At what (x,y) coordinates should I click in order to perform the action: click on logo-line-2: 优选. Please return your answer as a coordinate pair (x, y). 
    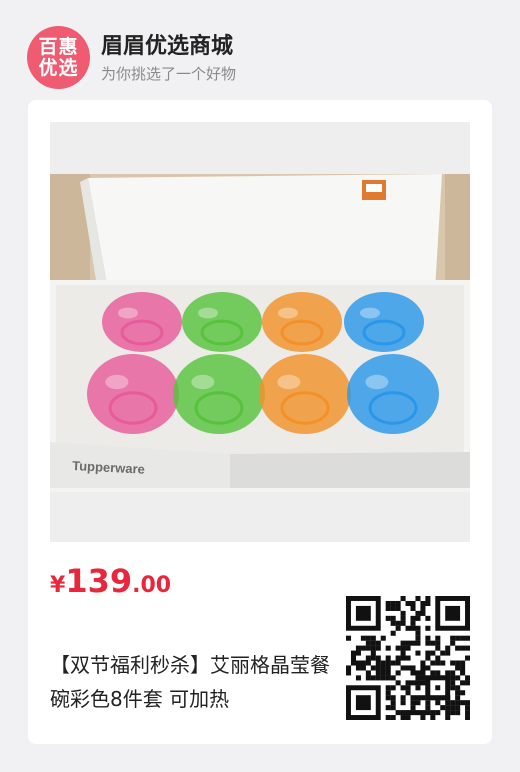
    Looking at the image, I should click on (58, 67).